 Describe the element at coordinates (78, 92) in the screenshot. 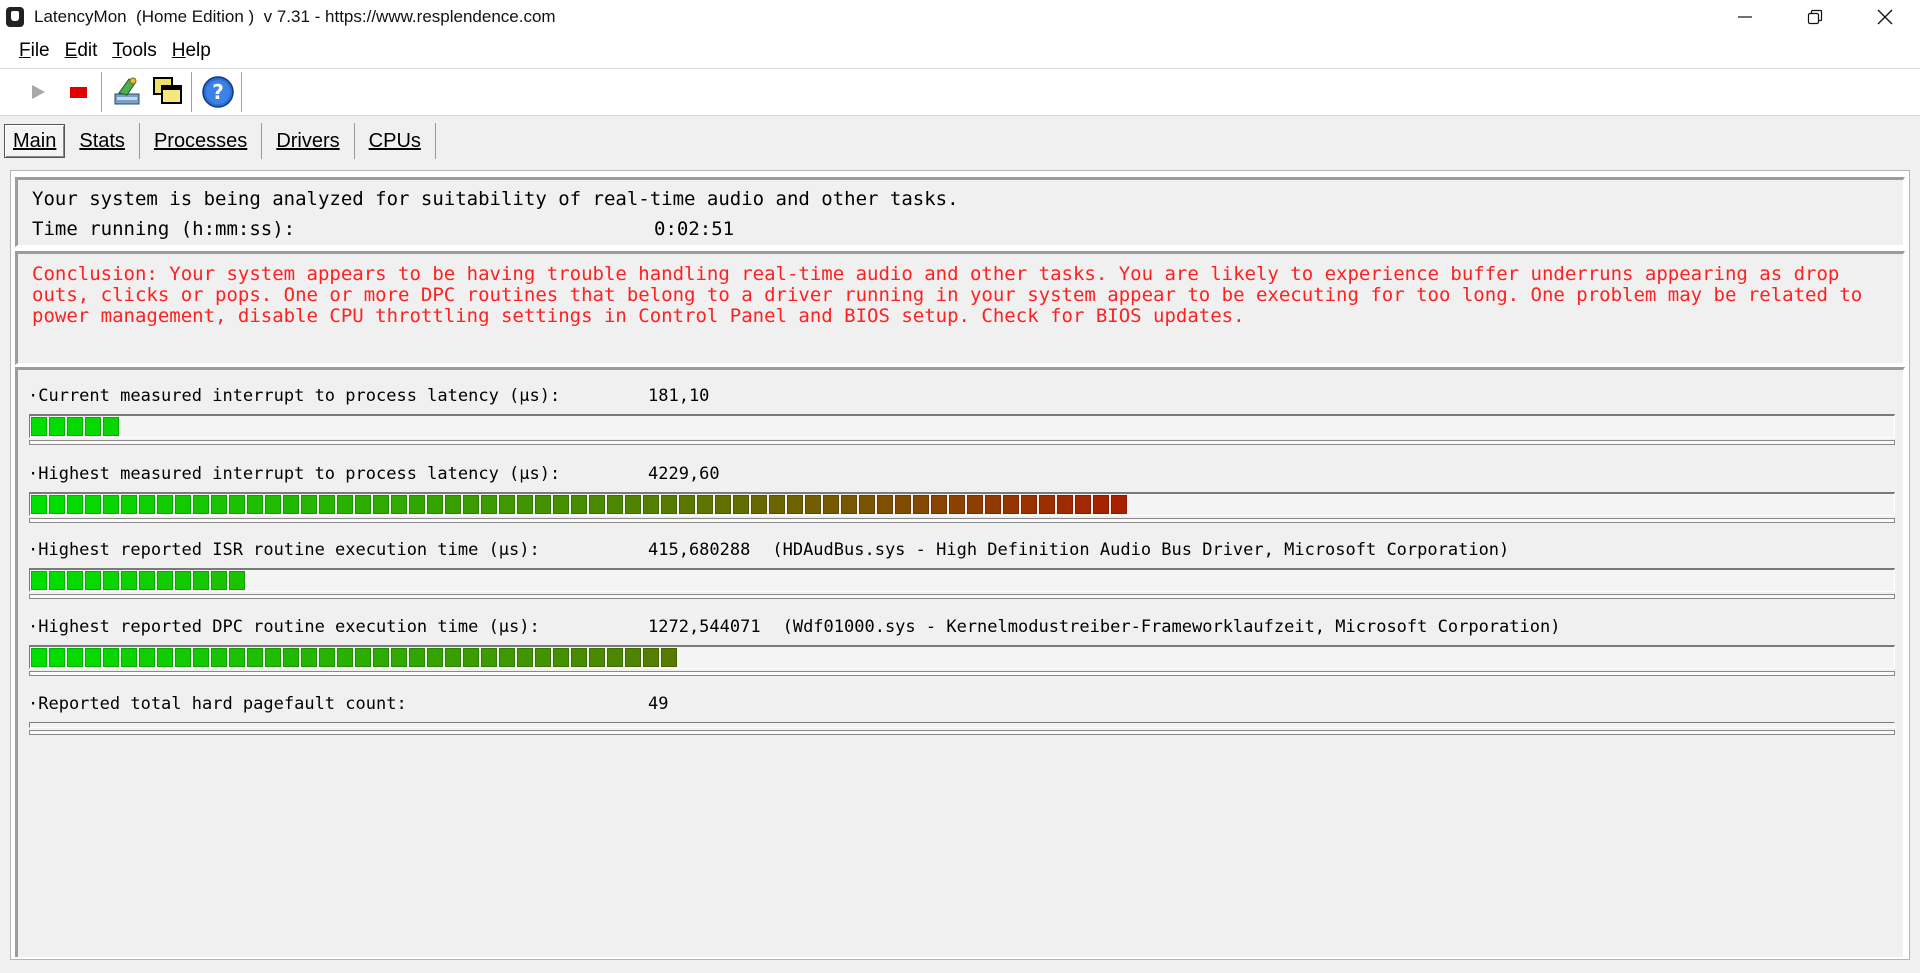

I see `stop-button` at that location.